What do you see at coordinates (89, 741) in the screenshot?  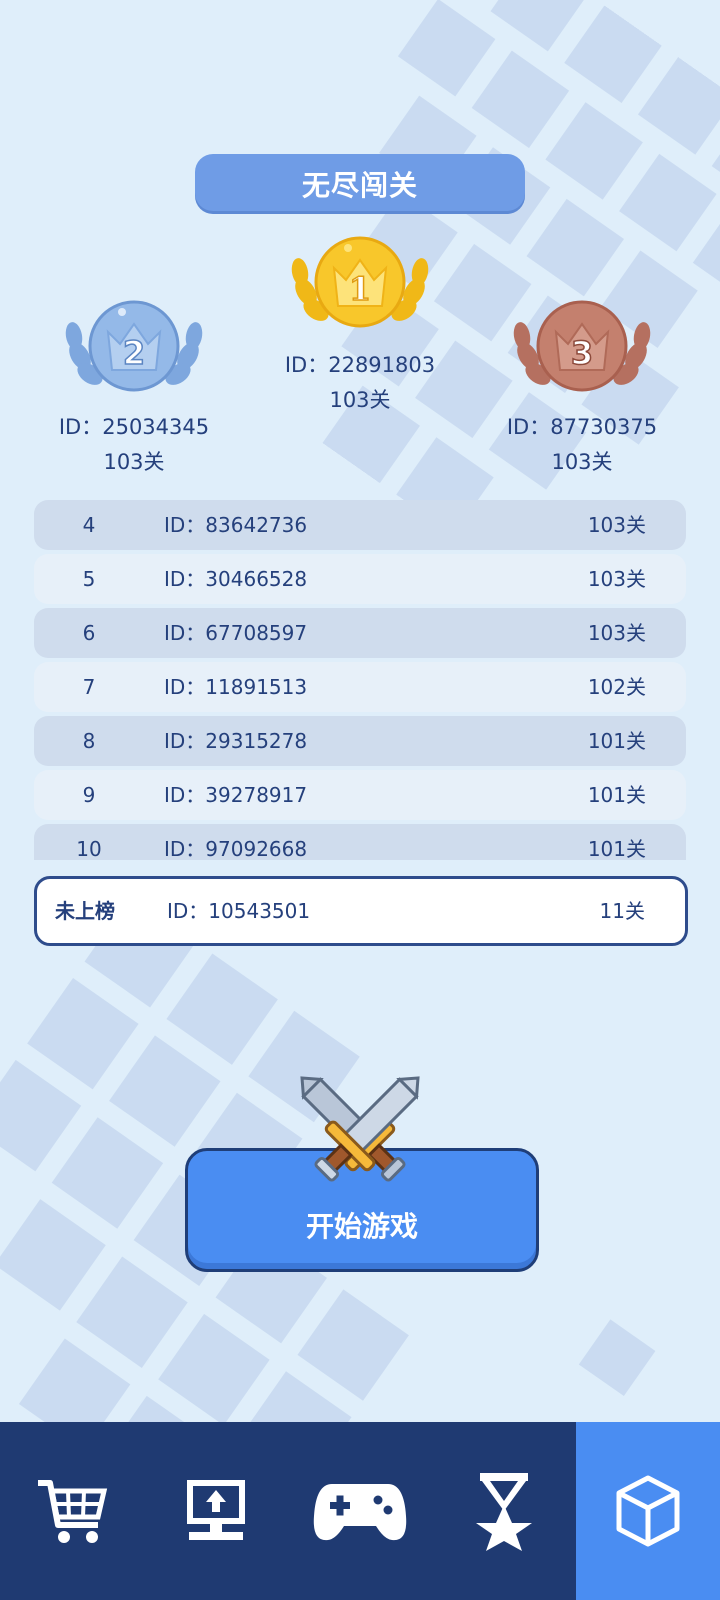 I see `ranking-rank: 8` at bounding box center [89, 741].